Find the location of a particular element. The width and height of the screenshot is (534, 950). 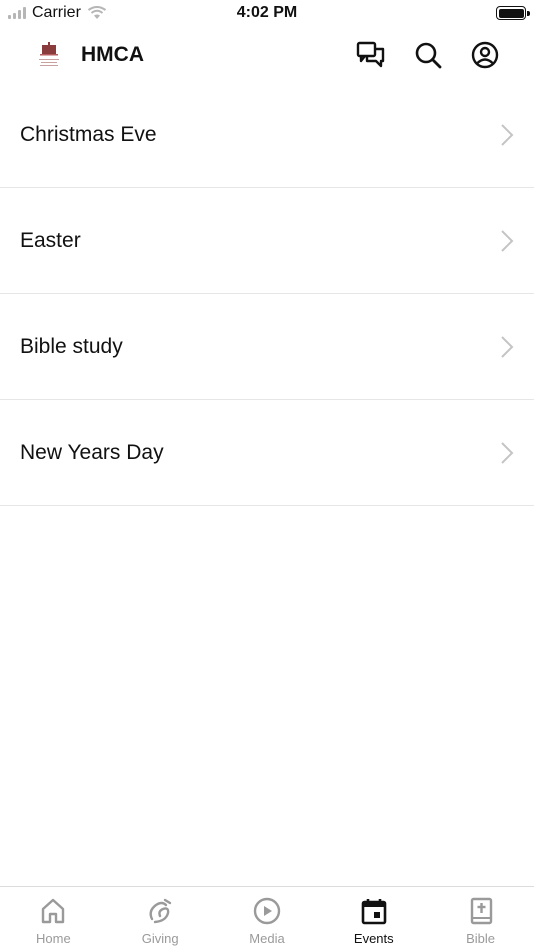

tab-media: Media is located at coordinates (267, 918).